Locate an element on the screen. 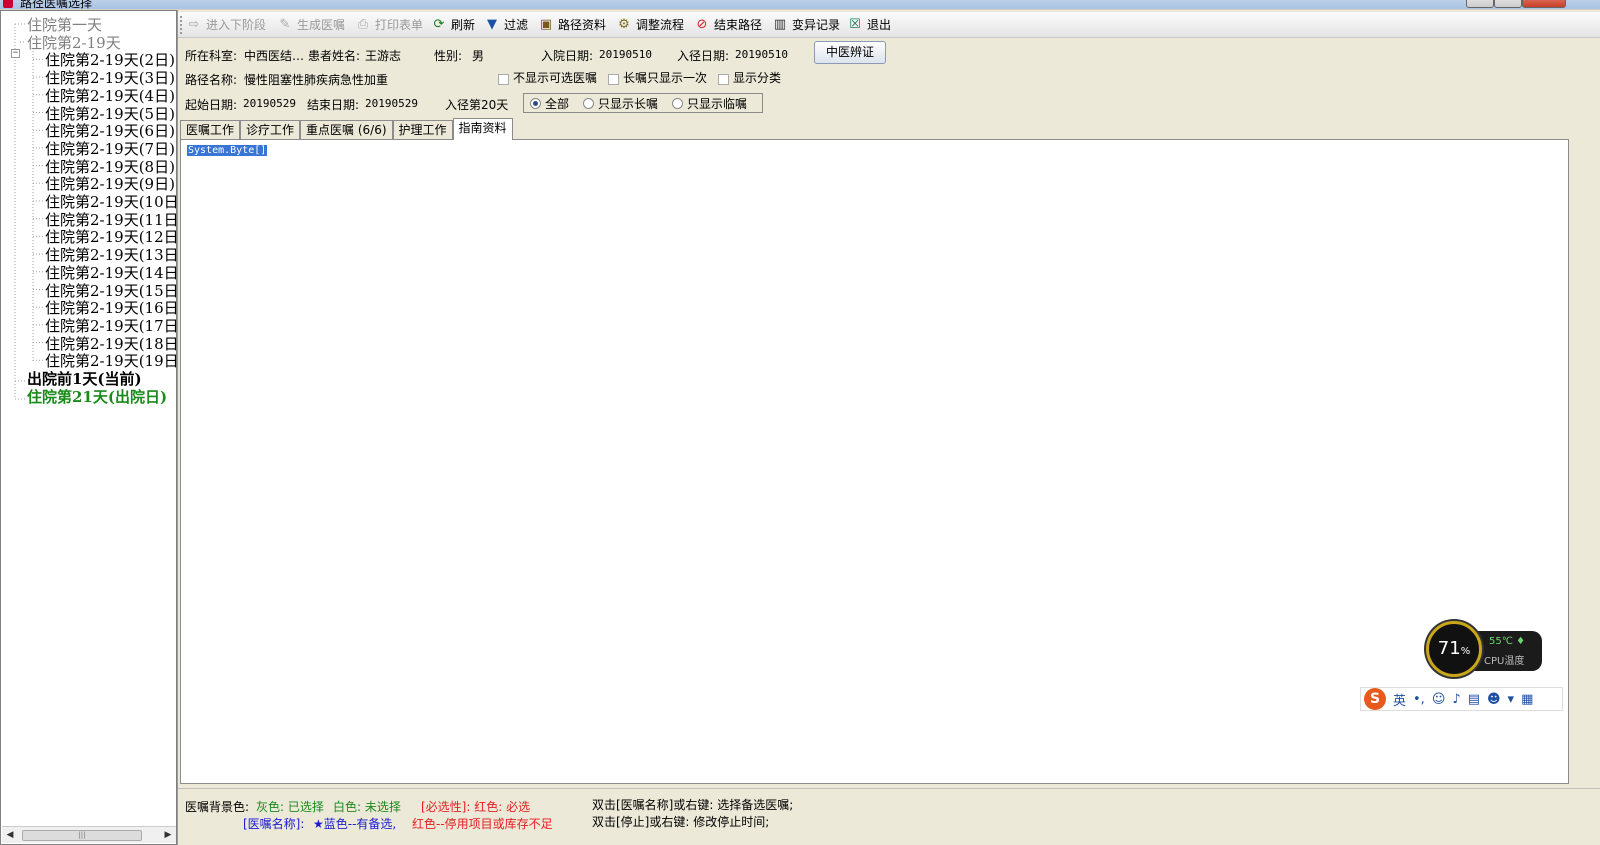  toolbar-button-label: 调整流程 is located at coordinates (660, 25).